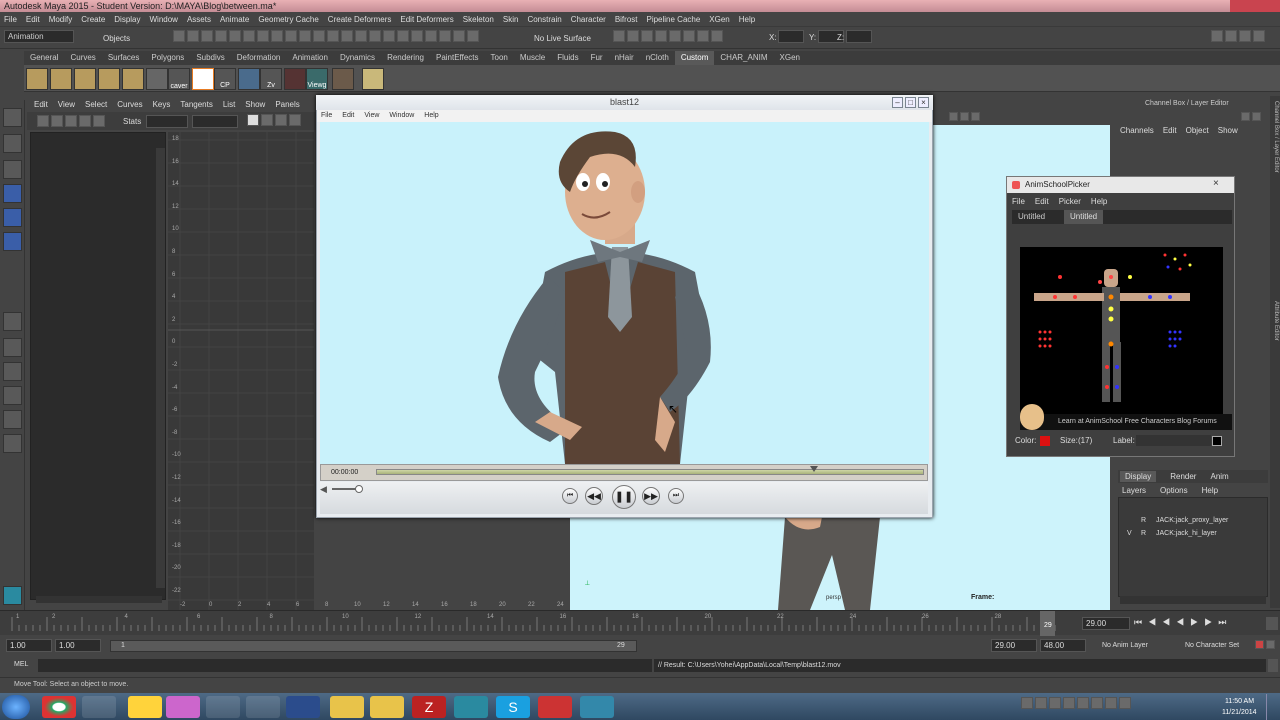 The width and height of the screenshot is (1280, 720). Describe the element at coordinates (1217, 441) in the screenshot. I see `label-color-swatch` at that location.